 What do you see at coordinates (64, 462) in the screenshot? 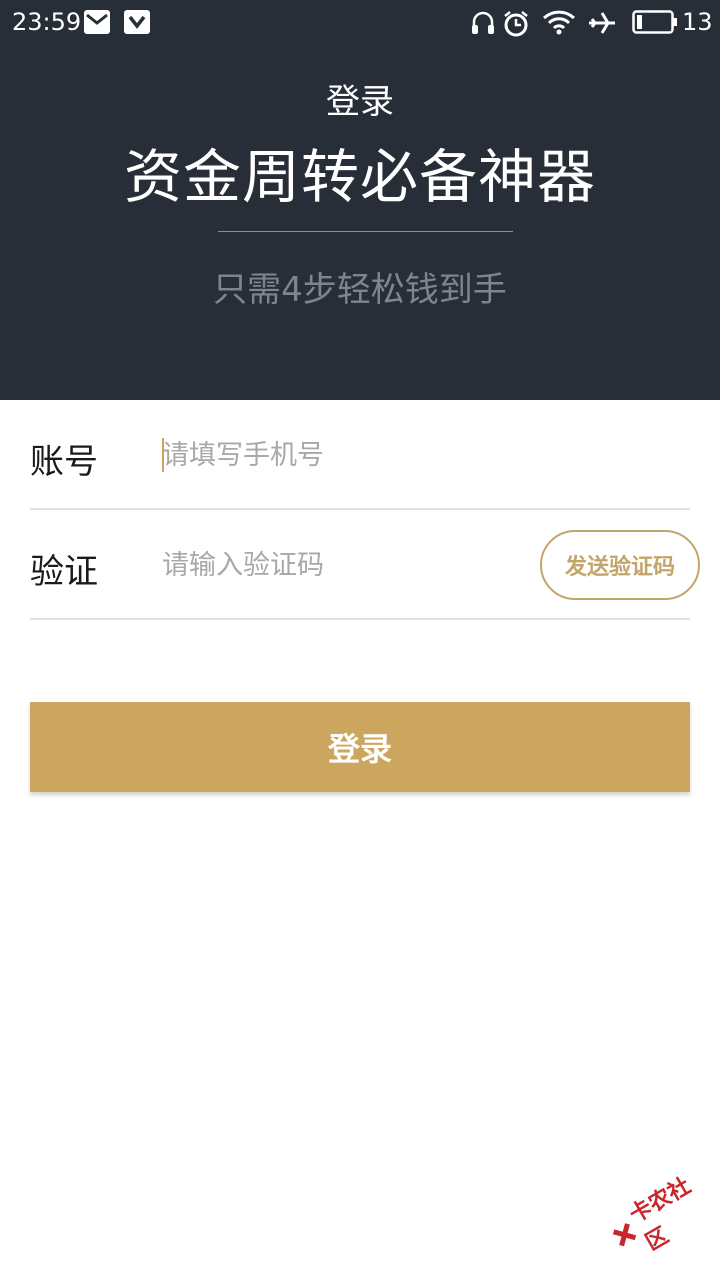
I see `account-label: 账号` at bounding box center [64, 462].